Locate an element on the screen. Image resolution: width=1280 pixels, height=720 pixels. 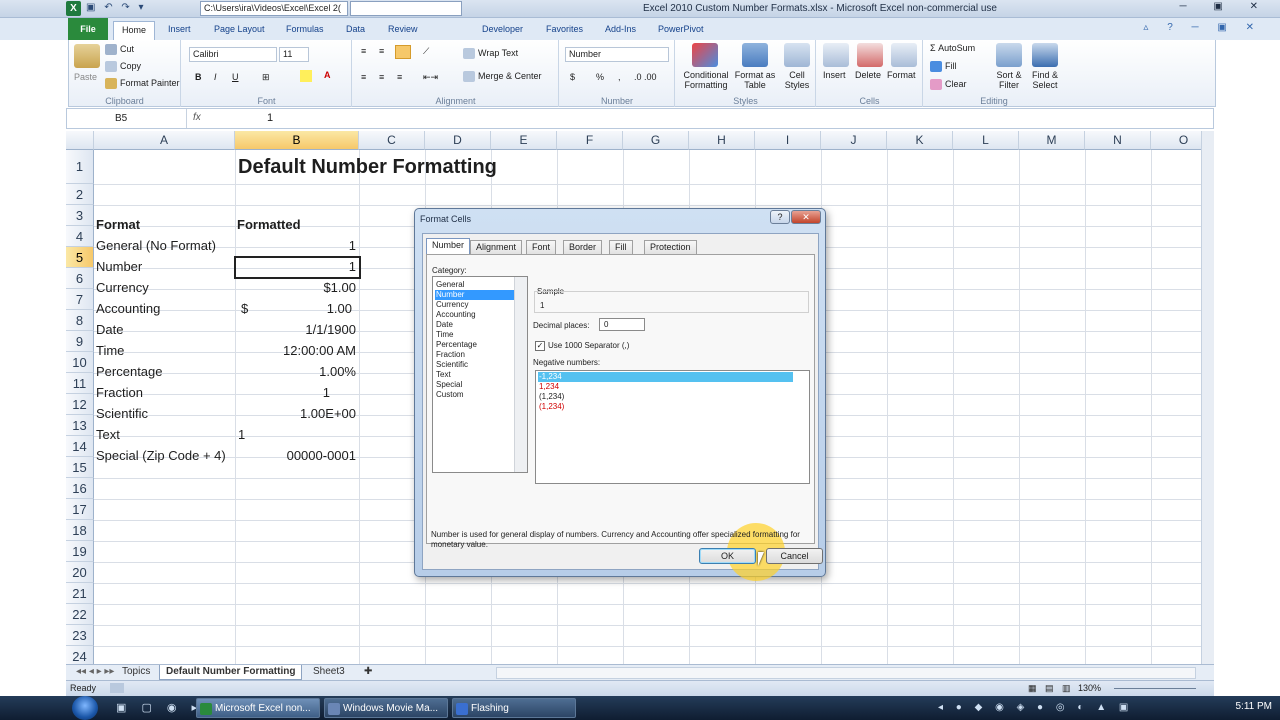
format-button: Format is located at coordinates (901, 75).